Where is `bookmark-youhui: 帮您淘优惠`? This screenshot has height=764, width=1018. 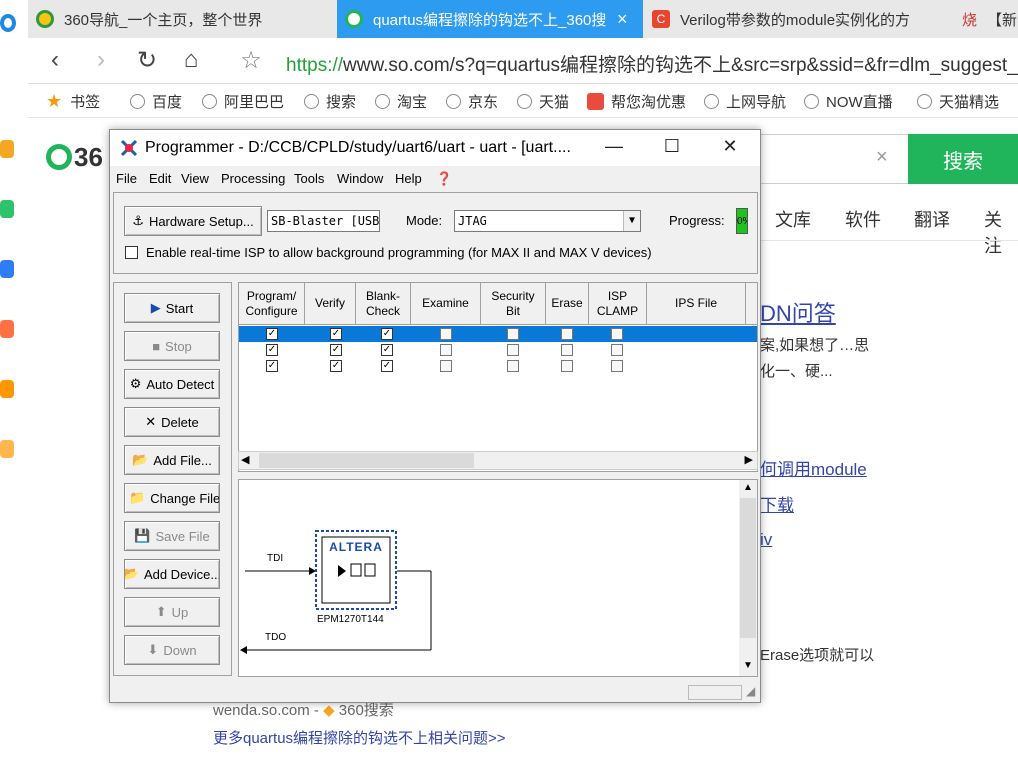 bookmark-youhui: 帮您淘优惠 is located at coordinates (636, 101).